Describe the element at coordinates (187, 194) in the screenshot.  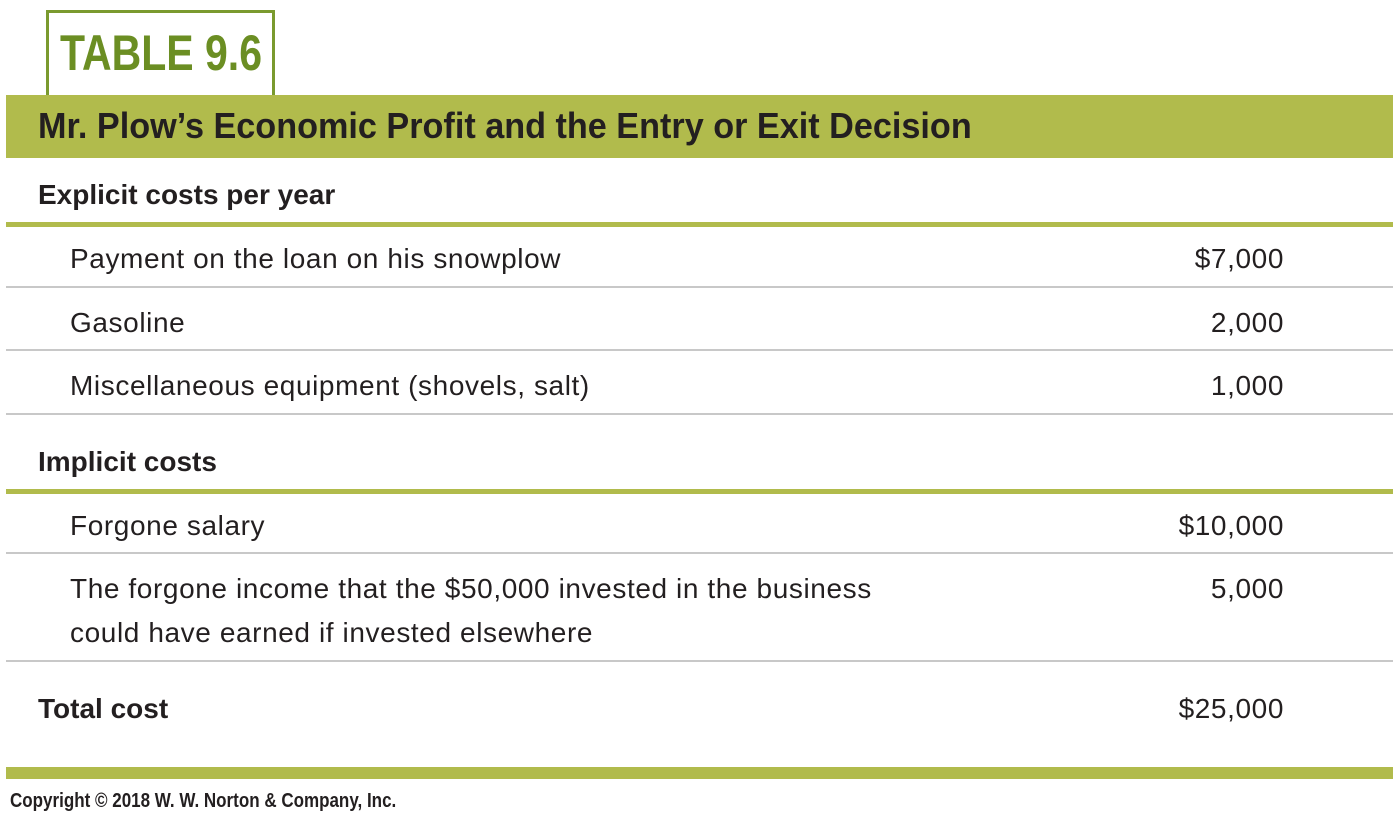
I see `section-heading-explicit: Explicit costs per year` at that location.